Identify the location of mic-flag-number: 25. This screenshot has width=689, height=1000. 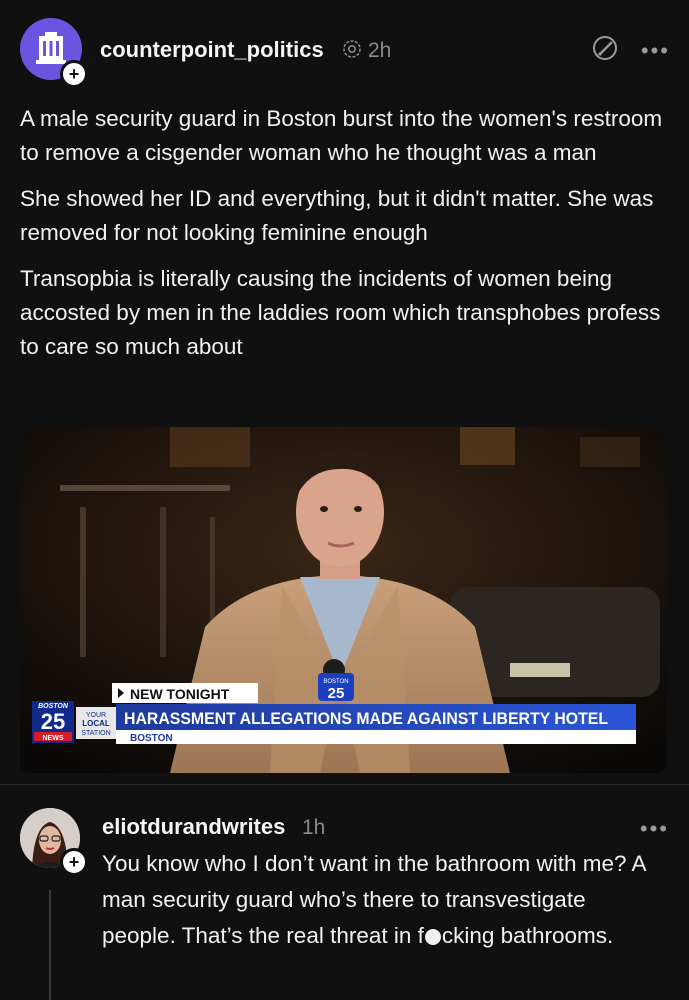
(336, 693).